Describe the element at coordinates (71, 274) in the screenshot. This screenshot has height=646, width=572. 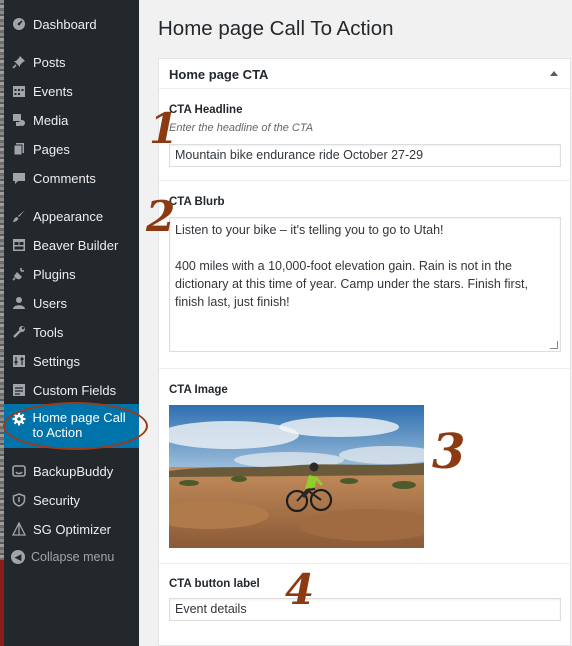
I see `sidebar-item-plugins: Plugins` at that location.